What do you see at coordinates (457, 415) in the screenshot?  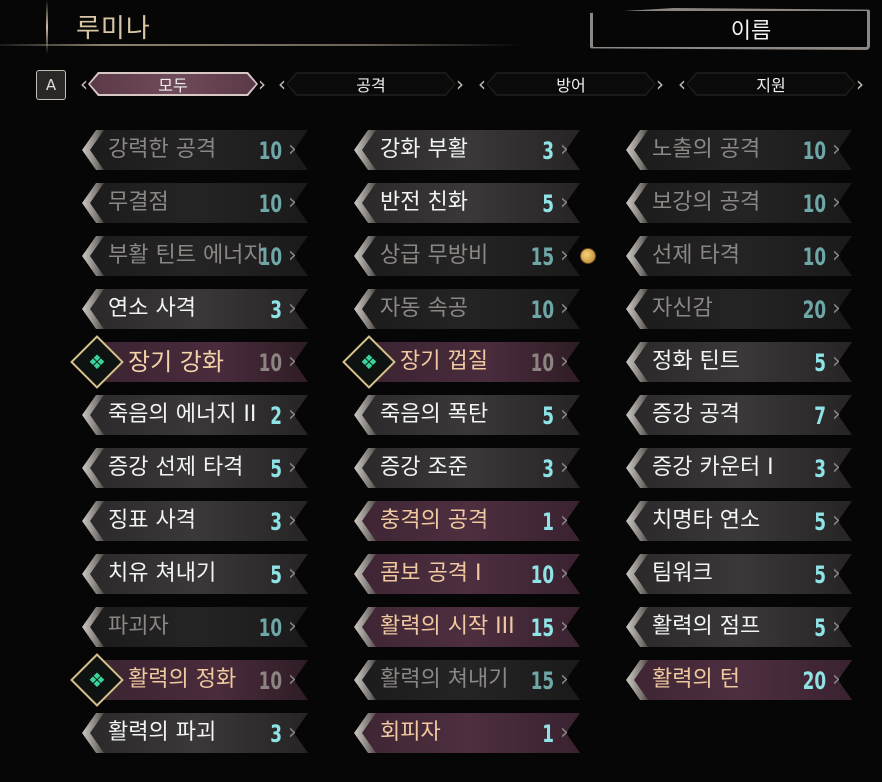 I see `skill-card: 죽음의 폭탄 5 ›` at bounding box center [457, 415].